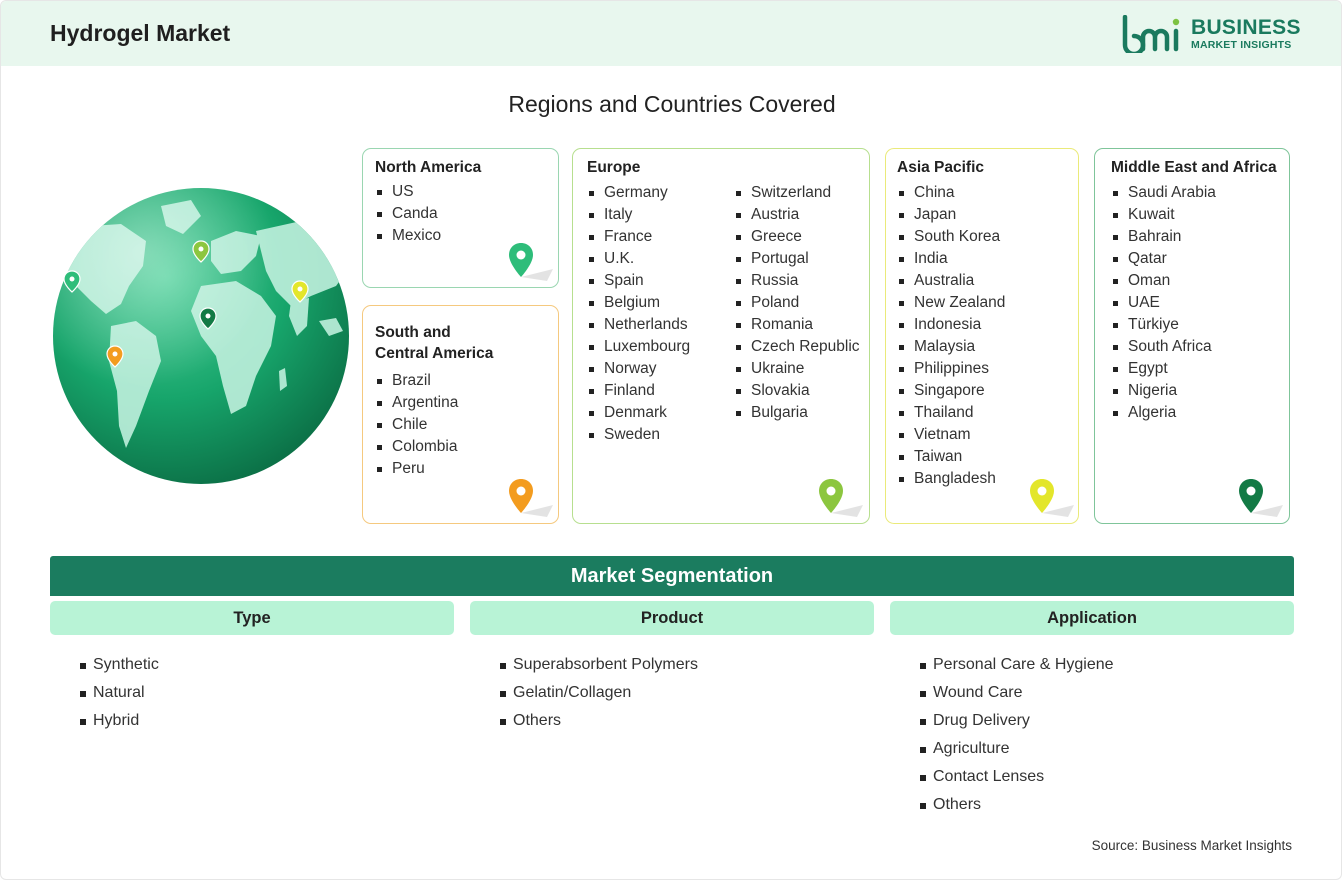 The height and width of the screenshot is (880, 1342). What do you see at coordinates (797, 281) in the screenshot?
I see `country-item: Russia` at bounding box center [797, 281].